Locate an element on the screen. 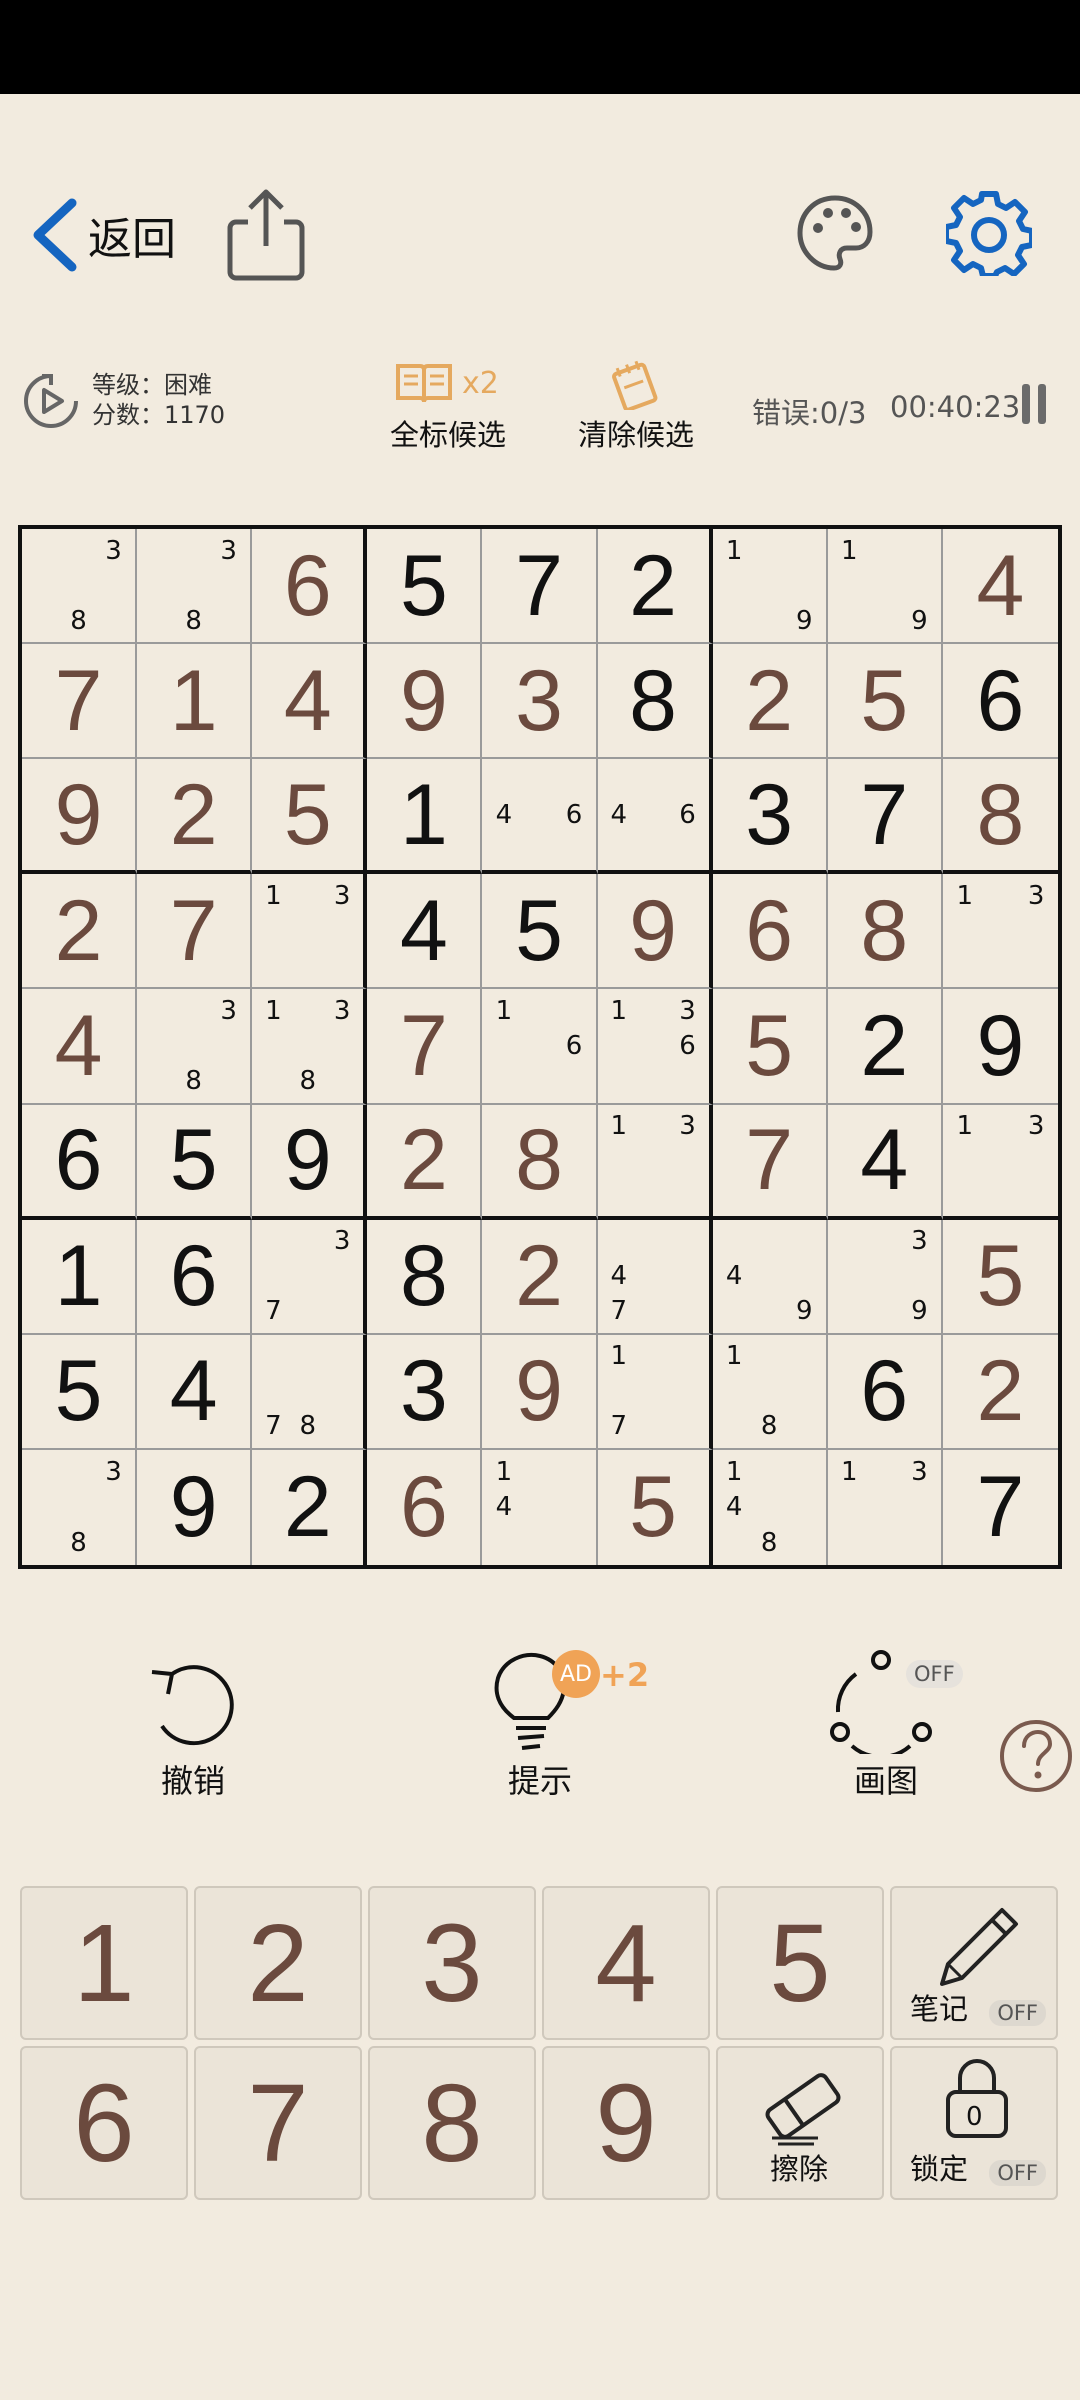 Image resolution: width=1080 pixels, height=2400 pixels. replay-icon is located at coordinates (51, 401).